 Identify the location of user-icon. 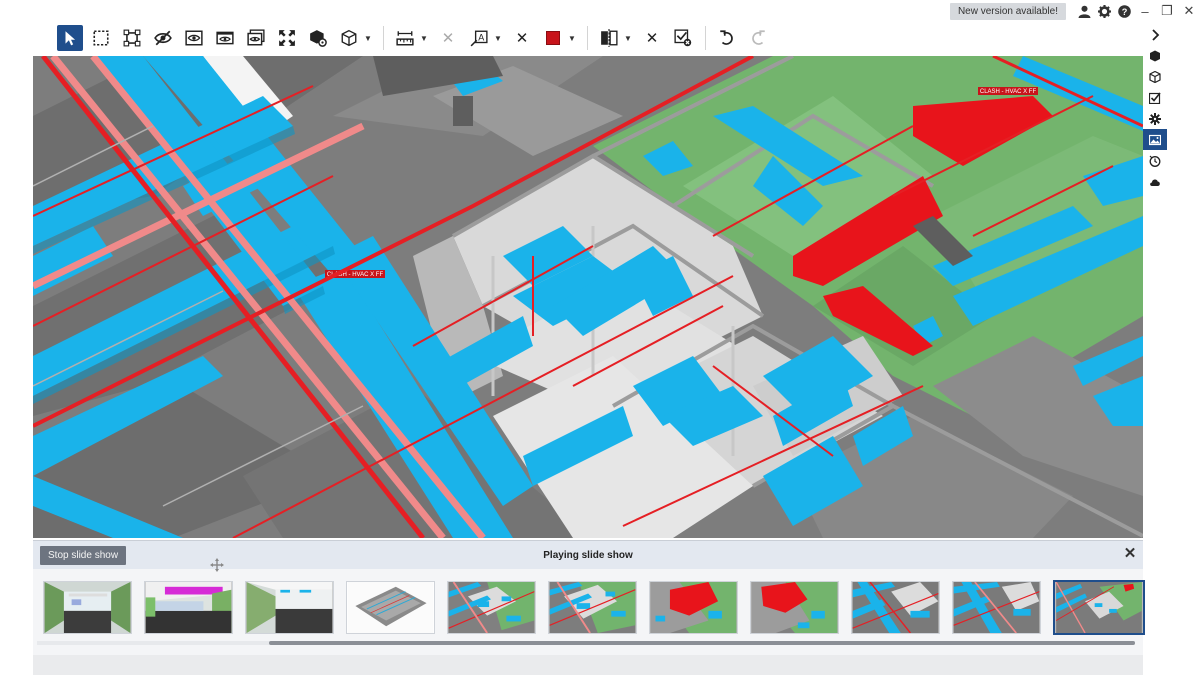
(1084, 11).